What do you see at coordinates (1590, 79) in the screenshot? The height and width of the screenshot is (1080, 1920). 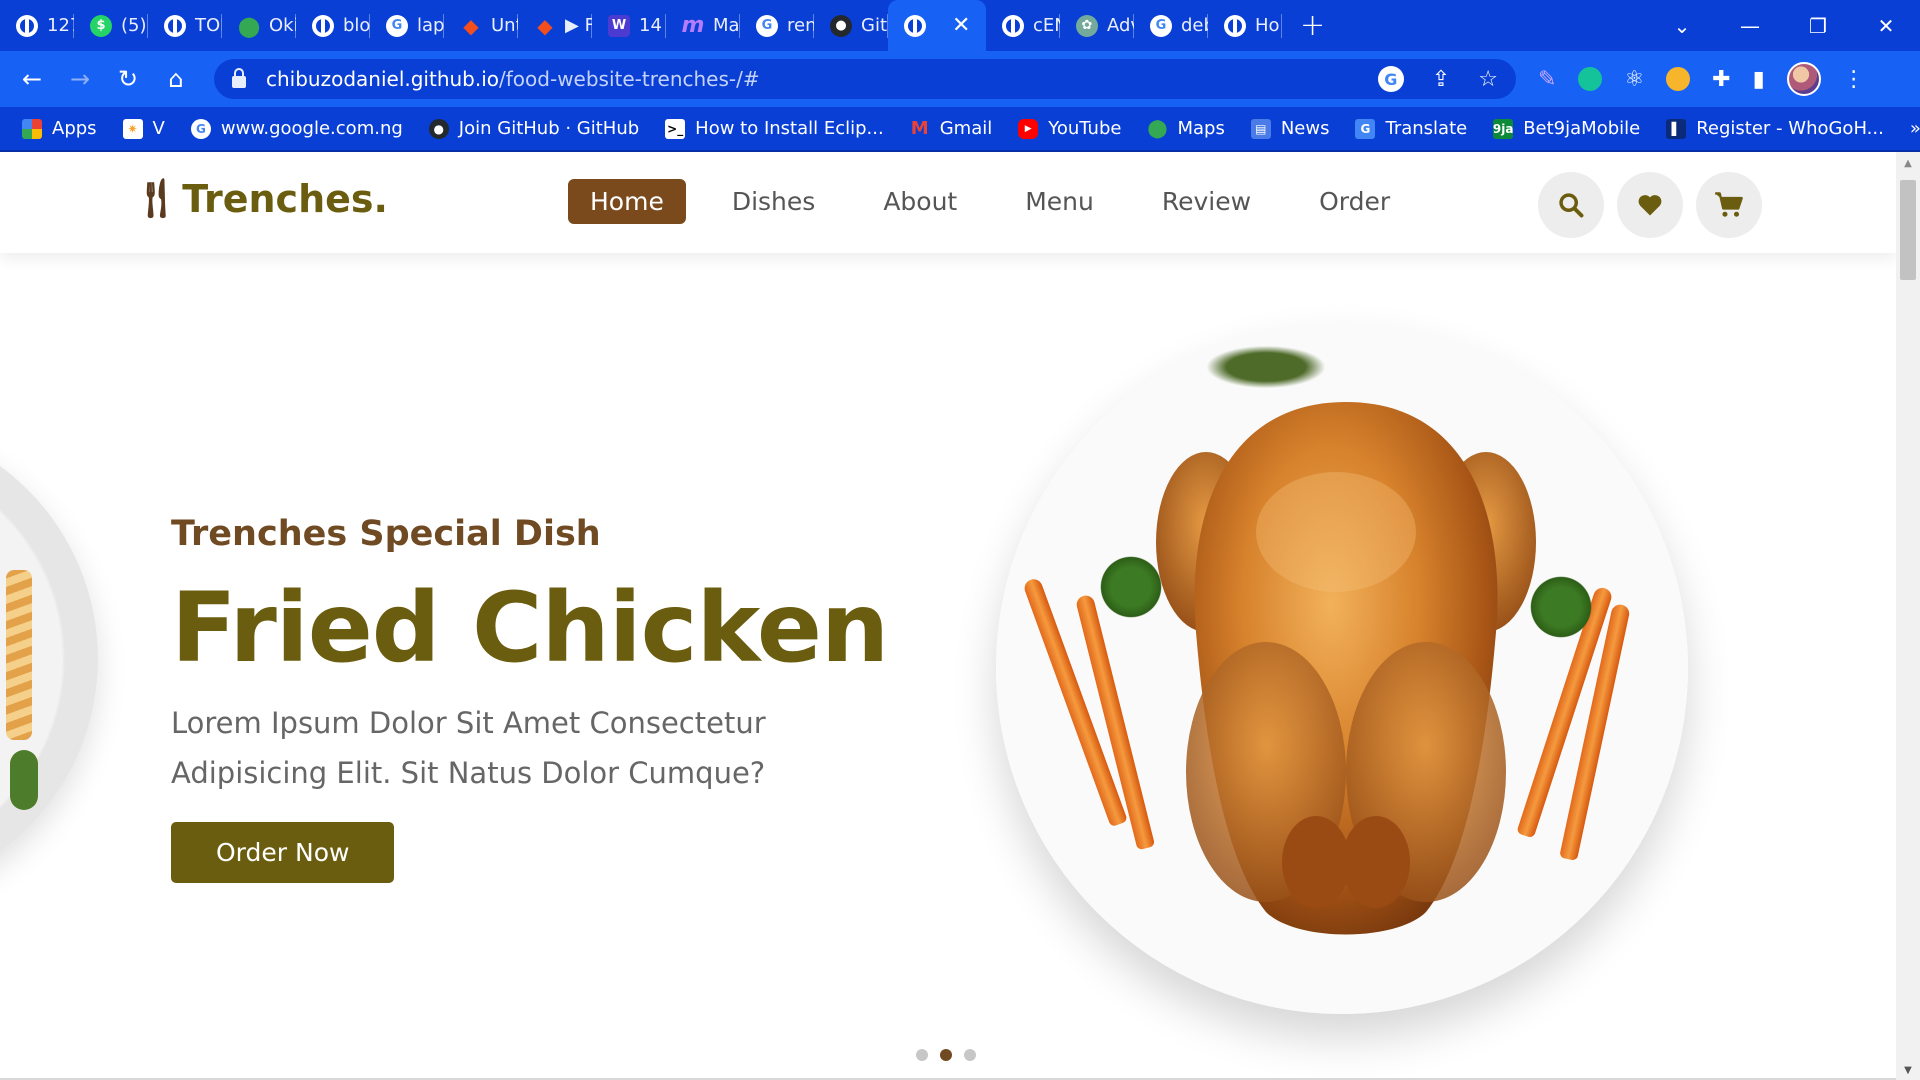 I see `grammarly-icon` at bounding box center [1590, 79].